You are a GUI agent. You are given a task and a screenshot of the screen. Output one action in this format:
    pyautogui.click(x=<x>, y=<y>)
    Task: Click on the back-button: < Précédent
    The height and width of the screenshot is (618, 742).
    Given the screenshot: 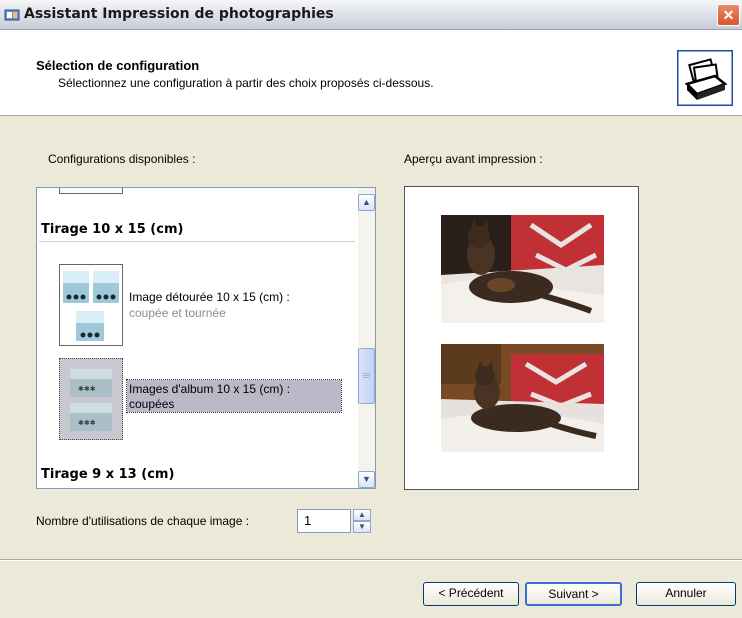 What is the action you would take?
    pyautogui.click(x=471, y=594)
    